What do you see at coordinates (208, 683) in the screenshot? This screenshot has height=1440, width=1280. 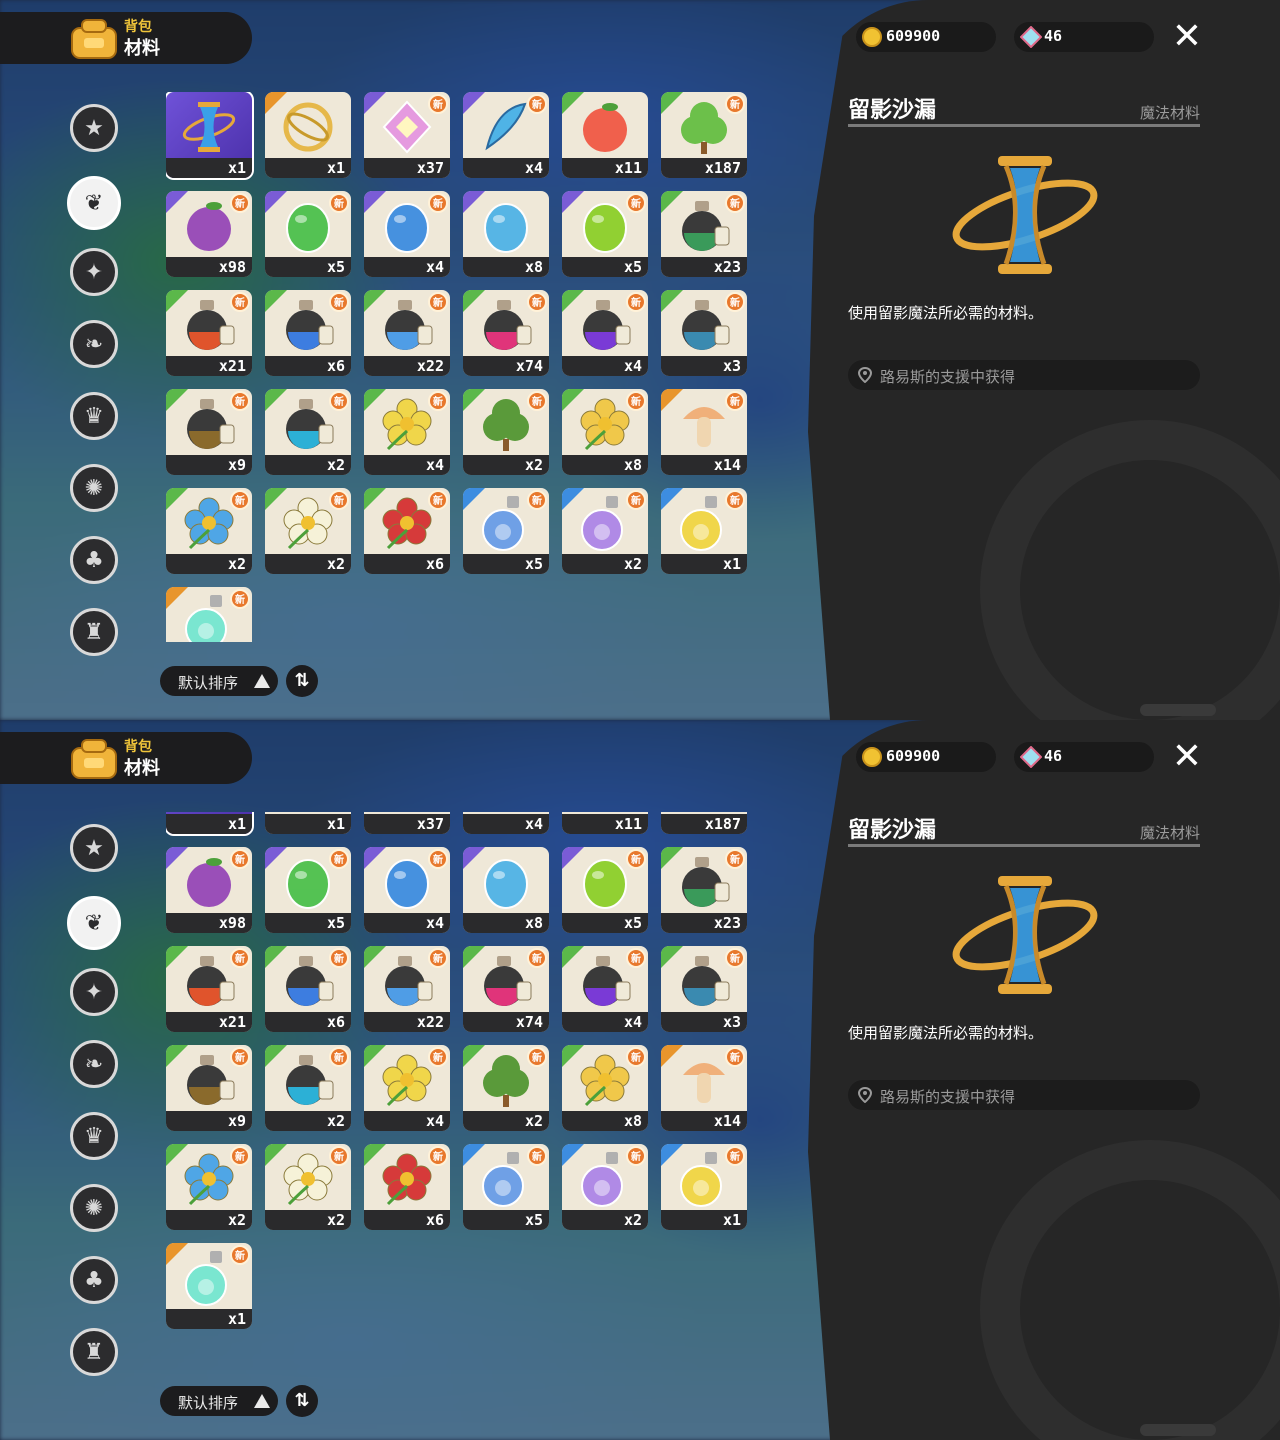 I see `sort-label: 默认排序` at bounding box center [208, 683].